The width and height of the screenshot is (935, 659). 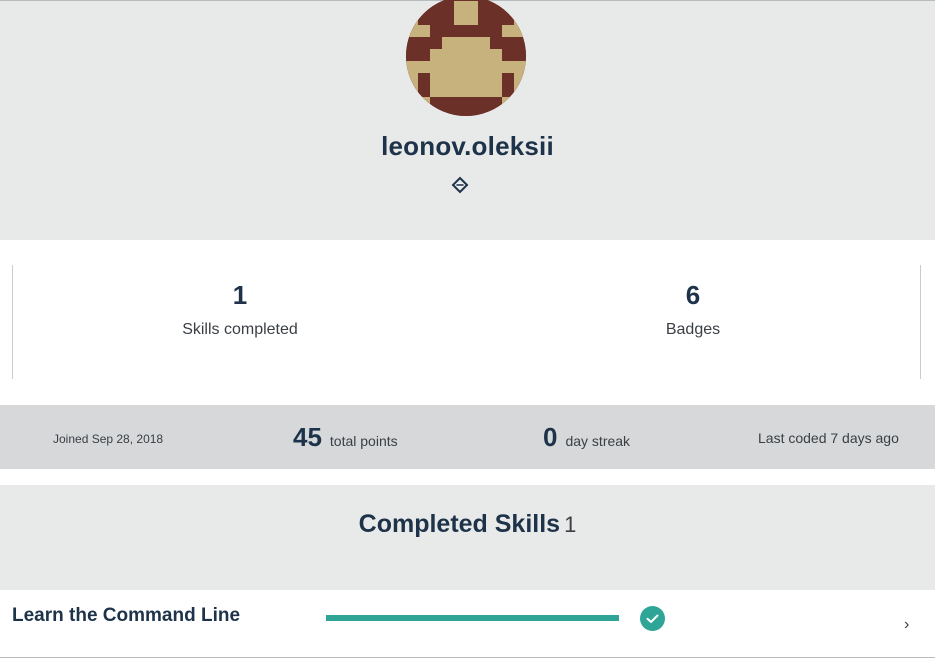 I want to click on section-count: 1, so click(x=570, y=524).